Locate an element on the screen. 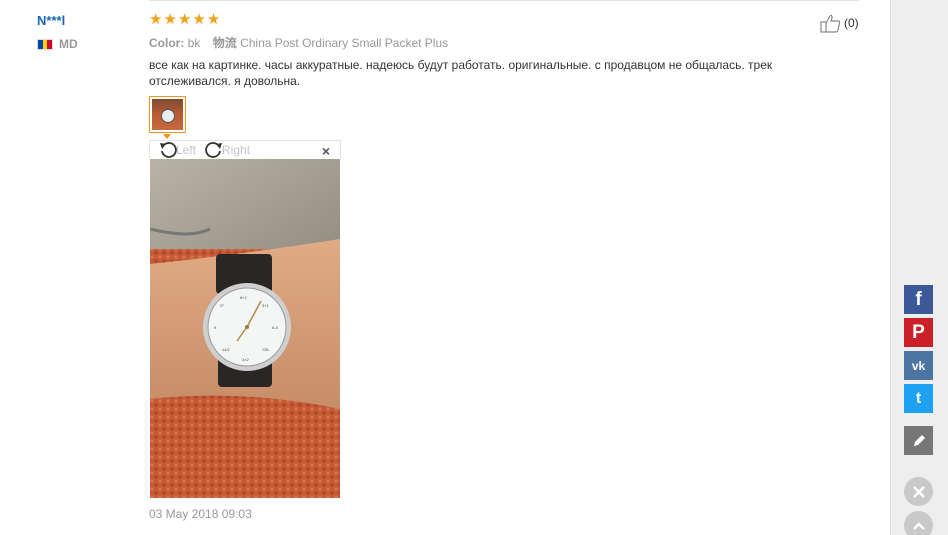  buyer-name: N***l is located at coordinates (57, 20).